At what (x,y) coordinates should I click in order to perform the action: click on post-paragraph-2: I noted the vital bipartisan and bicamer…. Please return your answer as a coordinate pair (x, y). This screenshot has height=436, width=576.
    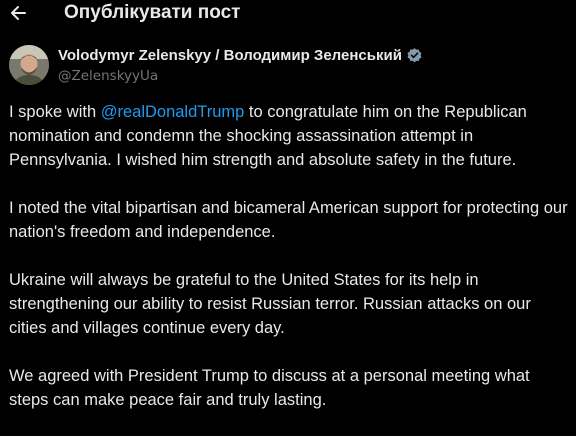
    Looking at the image, I should click on (288, 220).